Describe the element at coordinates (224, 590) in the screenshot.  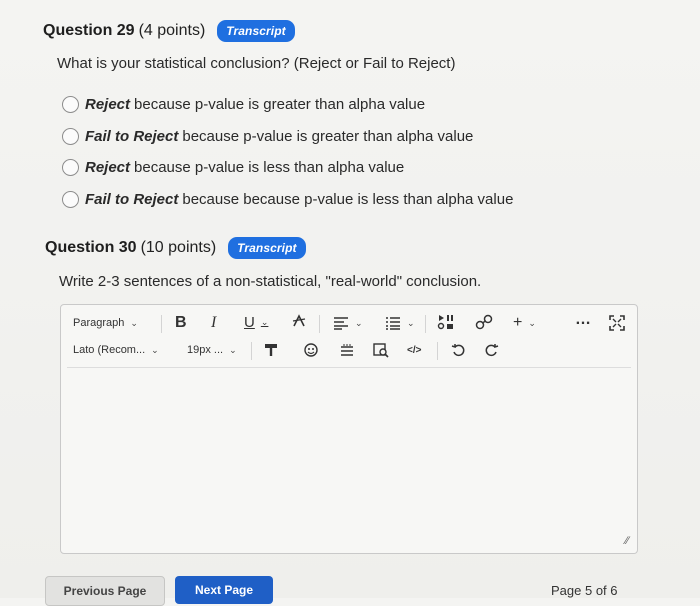
I see `next-page-button: Next Page` at that location.